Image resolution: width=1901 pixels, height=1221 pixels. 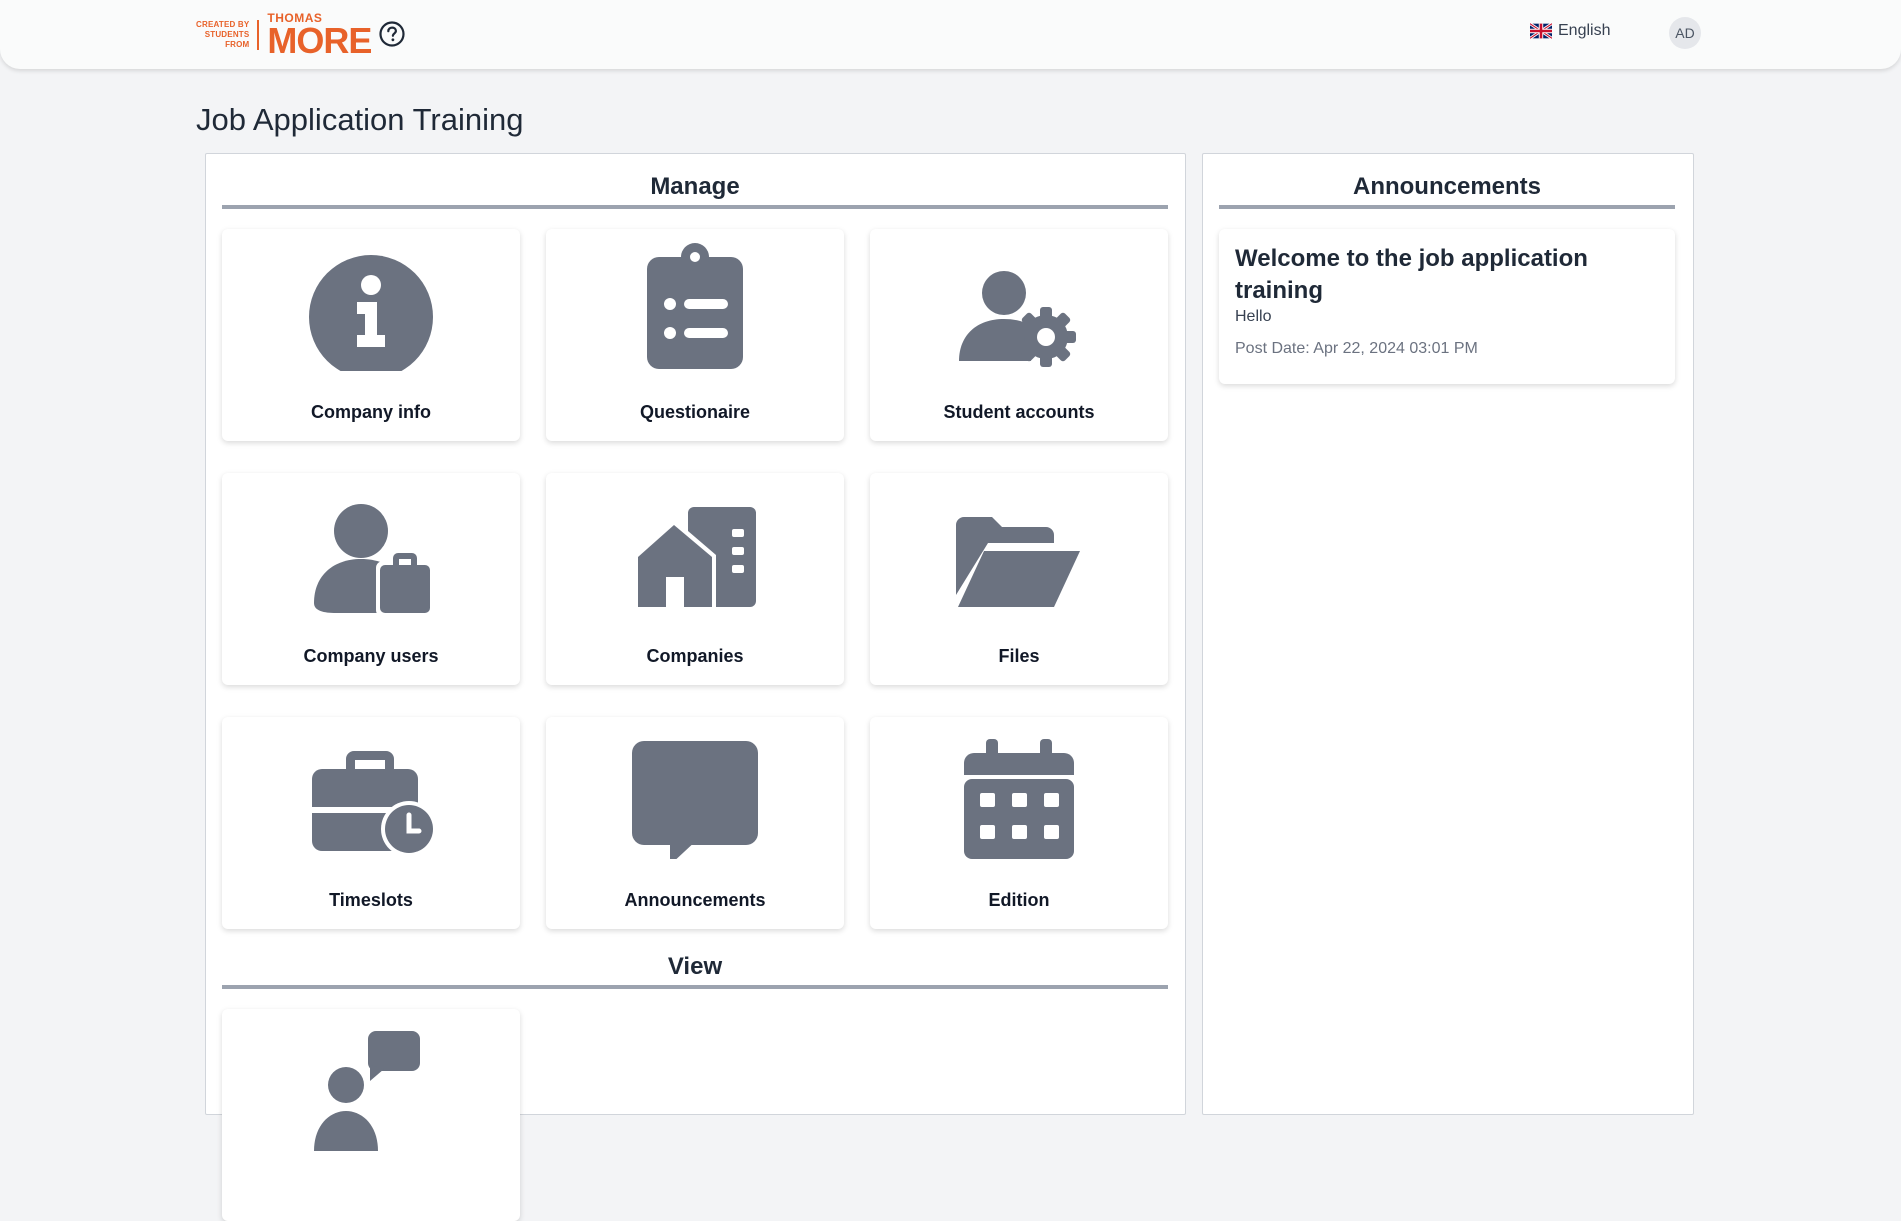 What do you see at coordinates (371, 313) in the screenshot?
I see `info-circle-icon` at bounding box center [371, 313].